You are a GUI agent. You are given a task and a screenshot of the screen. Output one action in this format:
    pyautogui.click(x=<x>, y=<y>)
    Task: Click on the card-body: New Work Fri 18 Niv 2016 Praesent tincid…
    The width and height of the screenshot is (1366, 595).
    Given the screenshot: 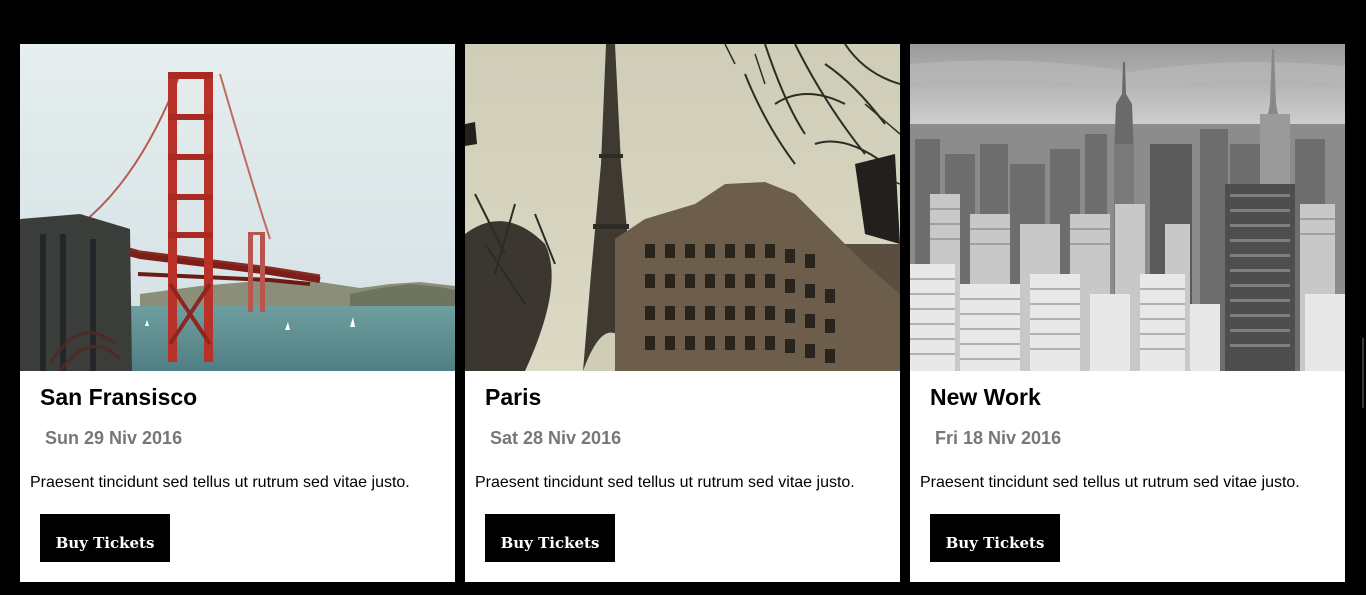 What is the action you would take?
    pyautogui.click(x=1127, y=476)
    